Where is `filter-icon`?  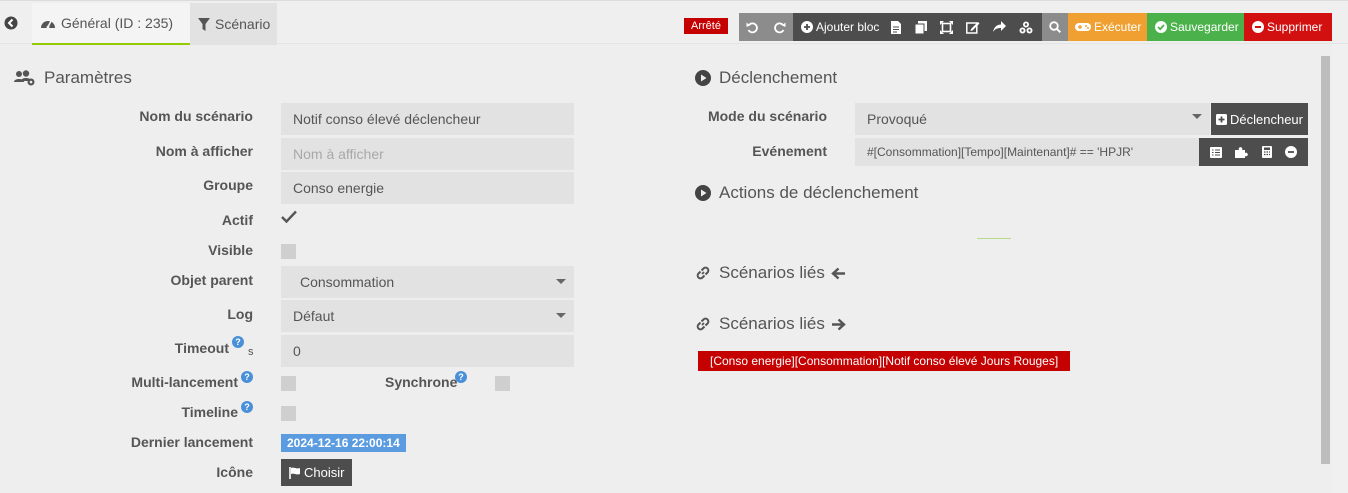 filter-icon is located at coordinates (204, 24).